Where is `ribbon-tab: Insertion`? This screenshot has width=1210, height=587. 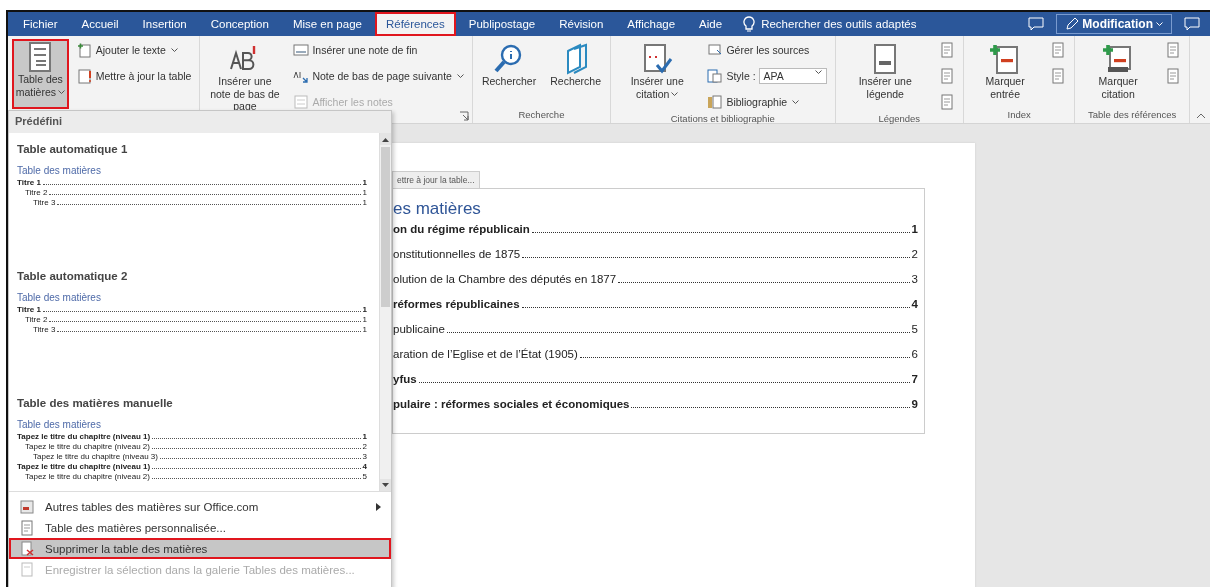
ribbon-tab: Insertion is located at coordinates (164, 24).